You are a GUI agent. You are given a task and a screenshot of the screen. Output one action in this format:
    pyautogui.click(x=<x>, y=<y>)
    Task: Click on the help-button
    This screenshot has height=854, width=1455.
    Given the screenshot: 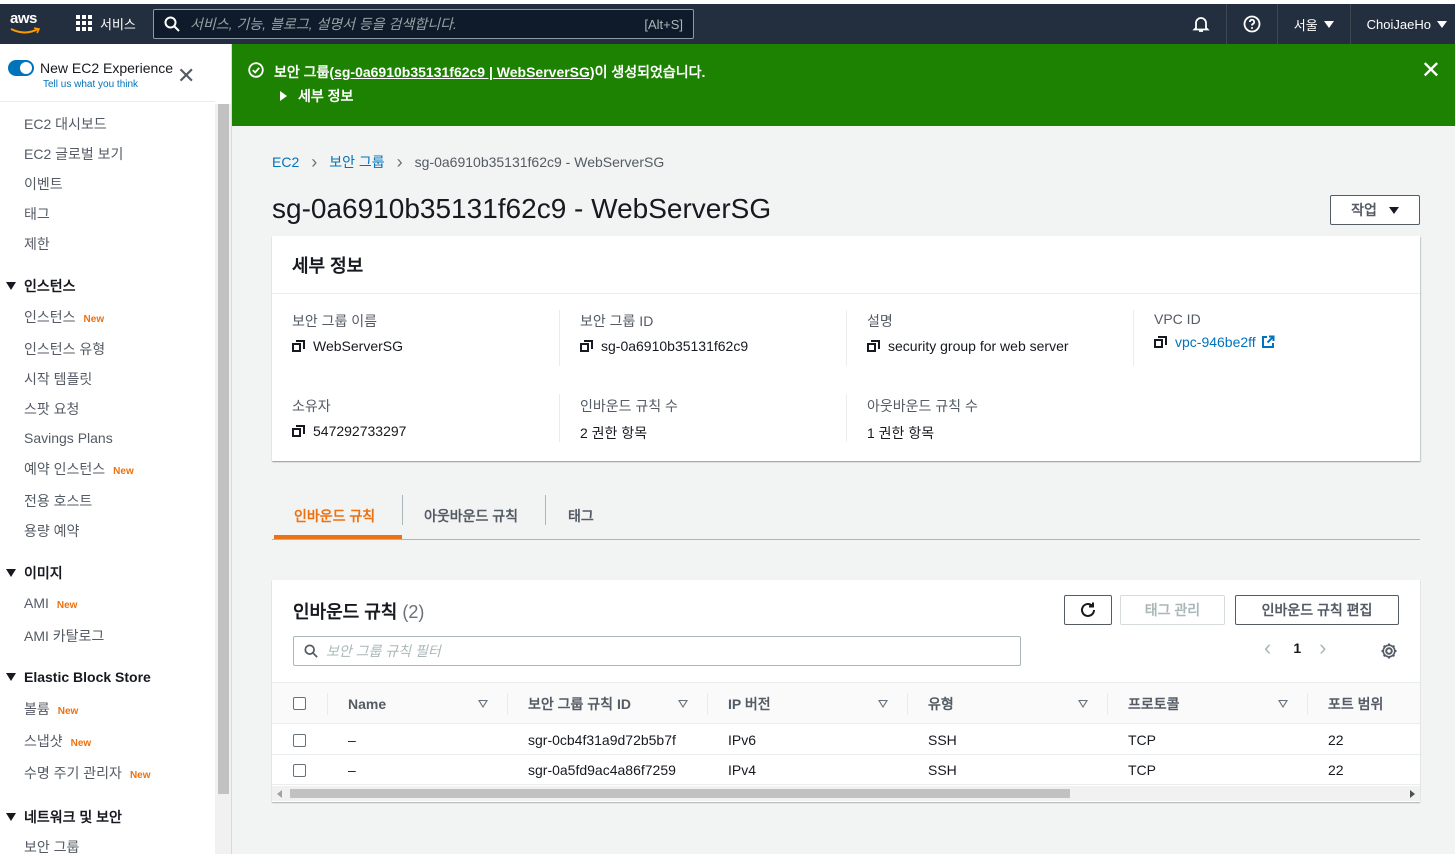 What is the action you would take?
    pyautogui.click(x=1251, y=24)
    